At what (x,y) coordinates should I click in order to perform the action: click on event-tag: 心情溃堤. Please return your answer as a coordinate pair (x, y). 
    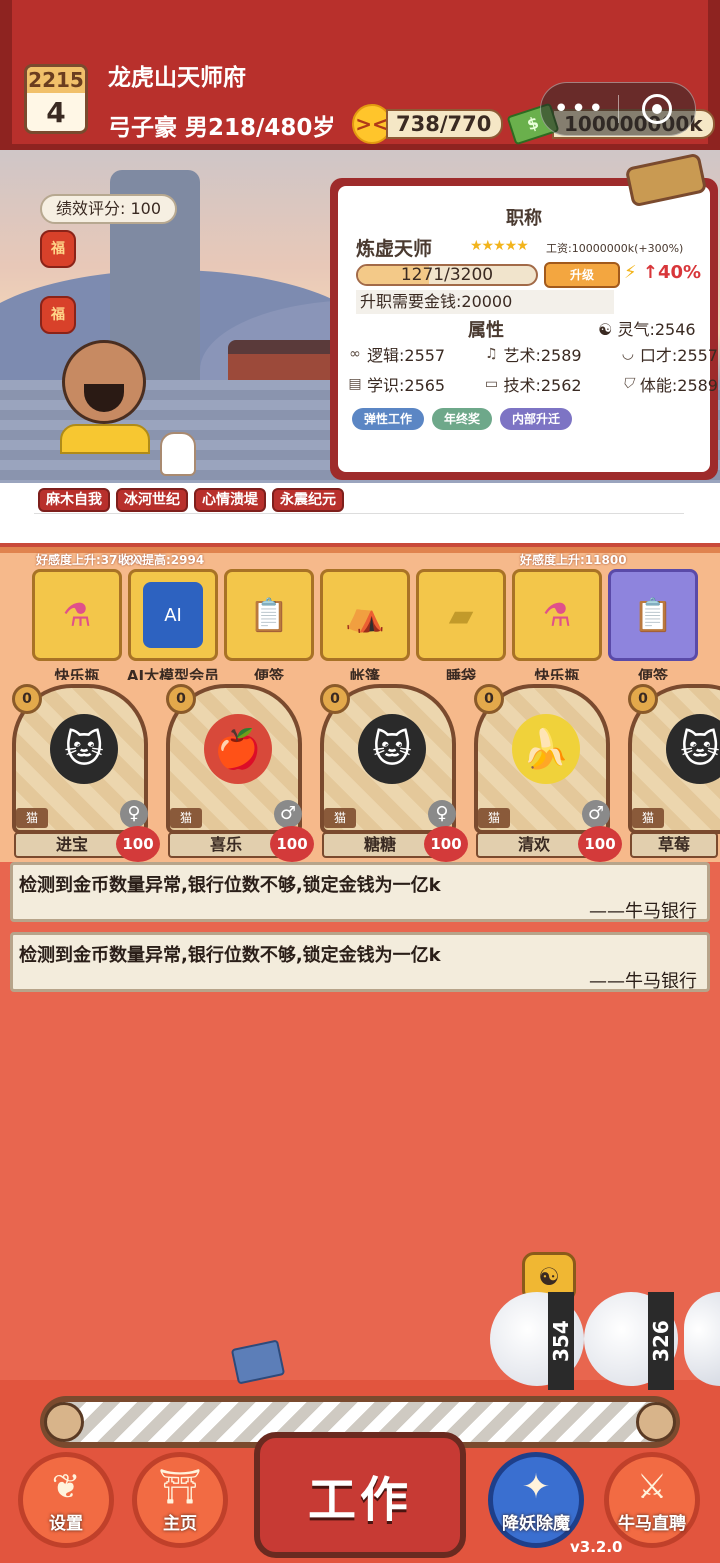
    Looking at the image, I should click on (230, 500).